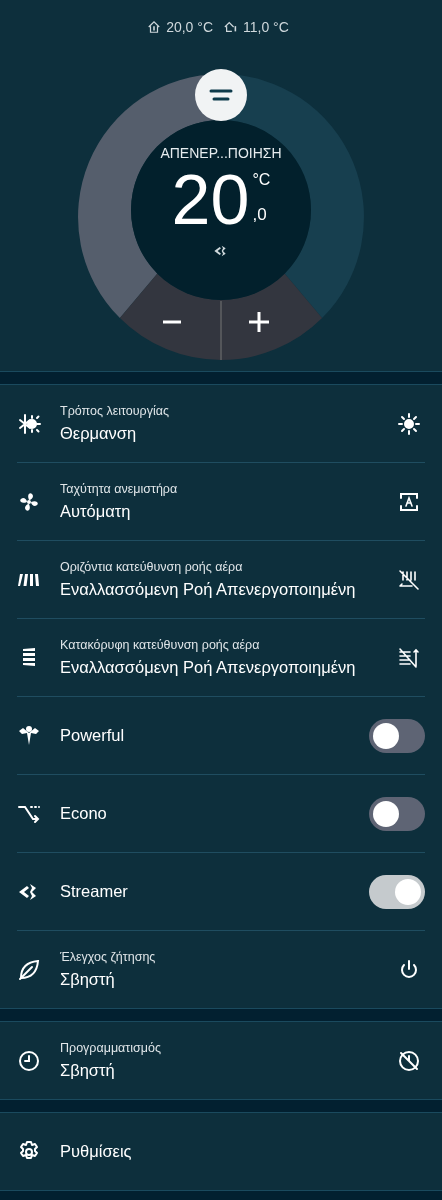 The height and width of the screenshot is (1200, 442). I want to click on settings-link: Ρυθμίσεις, so click(242, 1151).